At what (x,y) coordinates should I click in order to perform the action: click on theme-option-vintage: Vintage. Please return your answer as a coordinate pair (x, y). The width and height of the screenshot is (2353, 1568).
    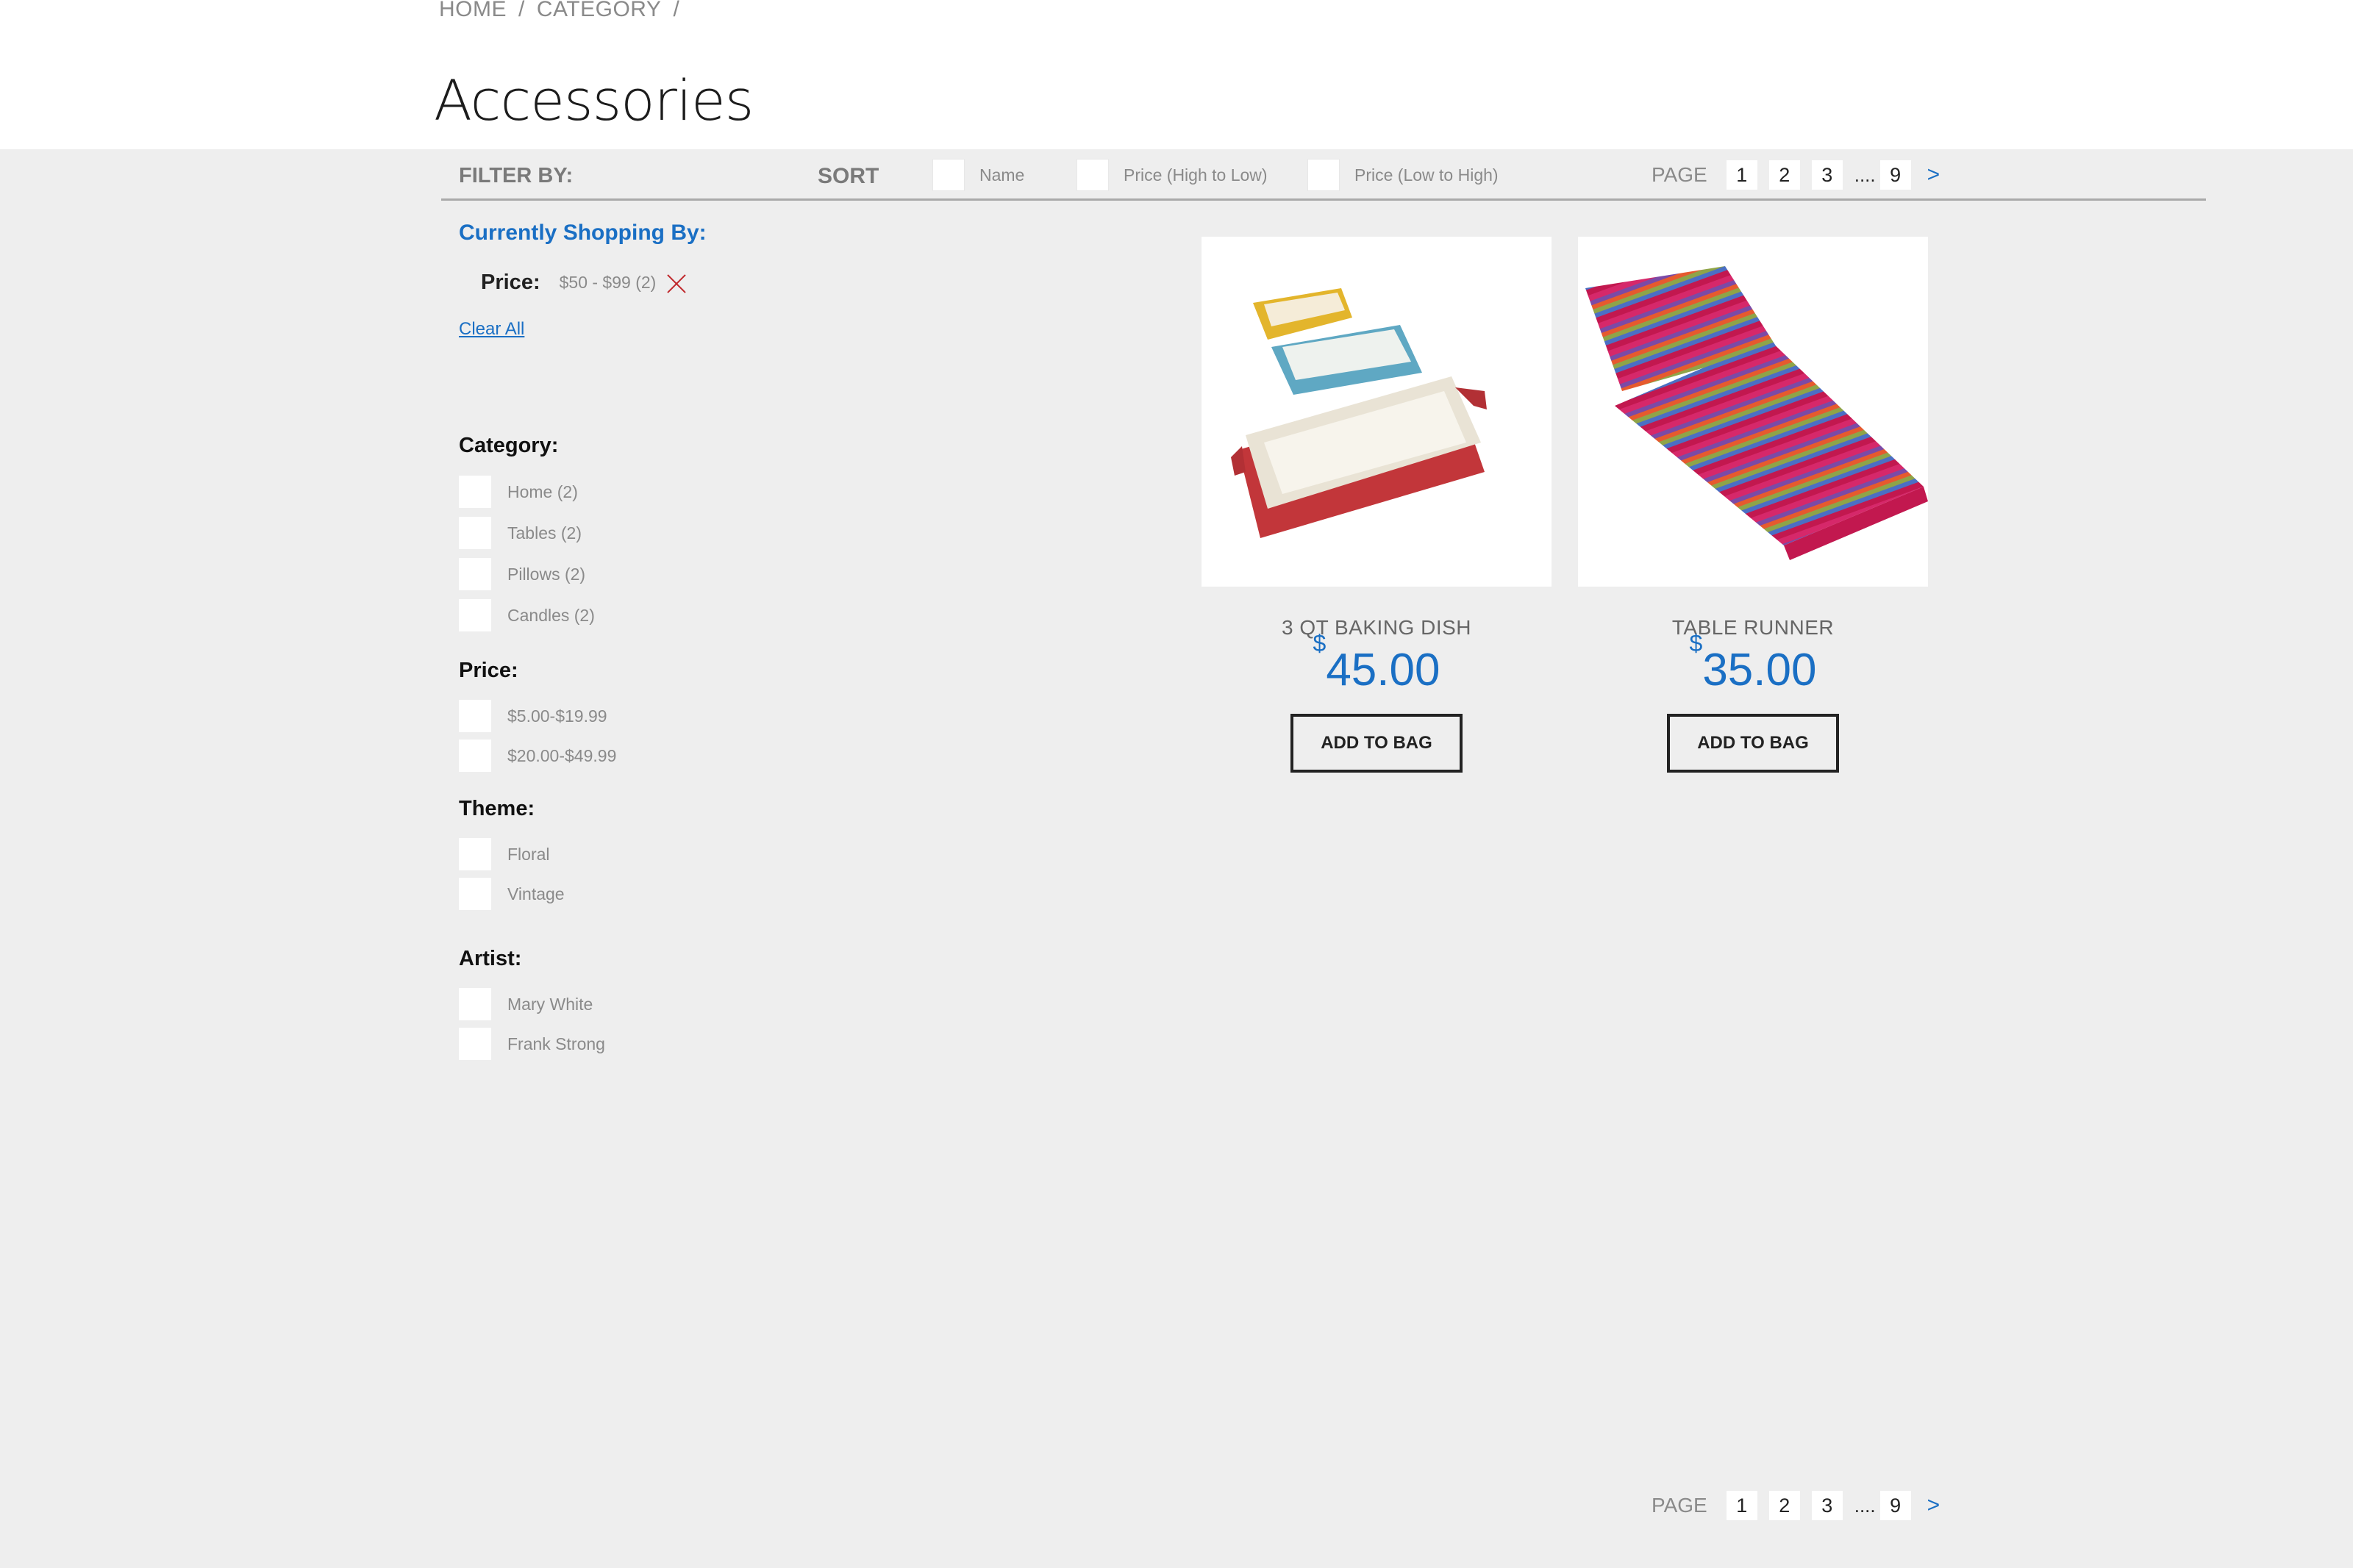
    Looking at the image, I should click on (512, 894).